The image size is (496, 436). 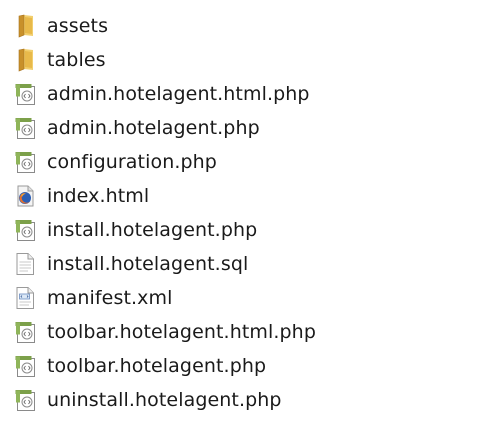 I want to click on file-name-label: install.hotelagent.sql, so click(x=148, y=264).